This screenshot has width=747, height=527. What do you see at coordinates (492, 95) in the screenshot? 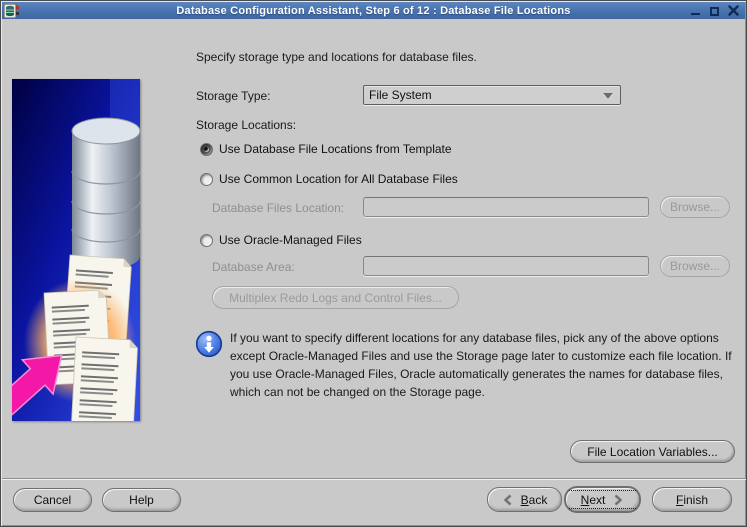
I see `storage-type-dropdown: File System` at bounding box center [492, 95].